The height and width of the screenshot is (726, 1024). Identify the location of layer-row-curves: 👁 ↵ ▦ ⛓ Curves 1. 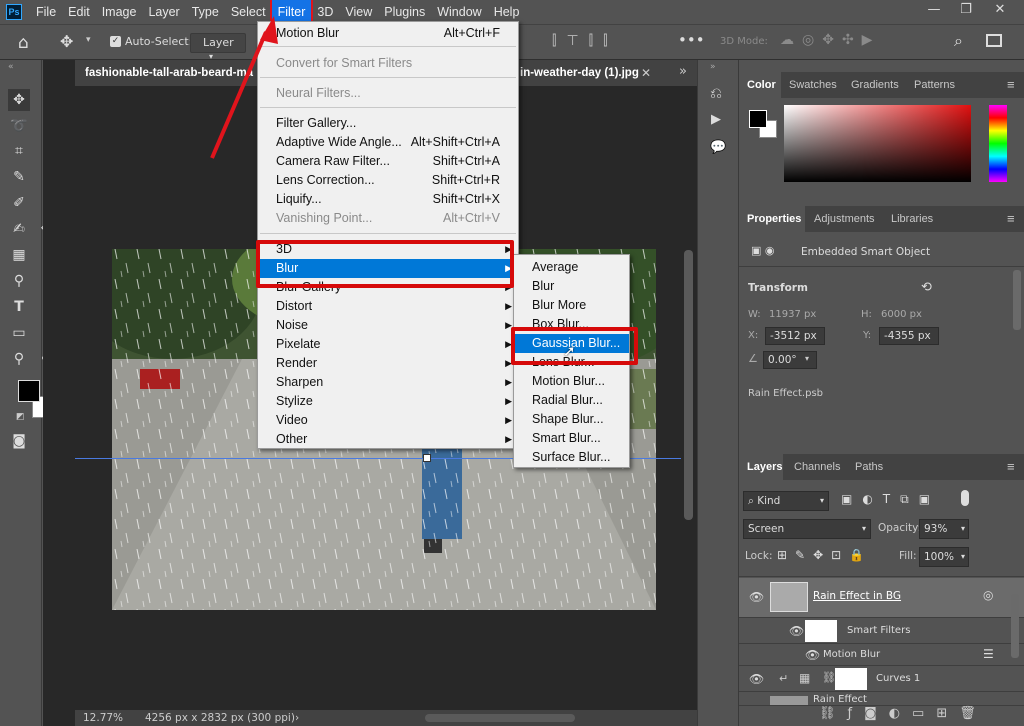
(881, 679).